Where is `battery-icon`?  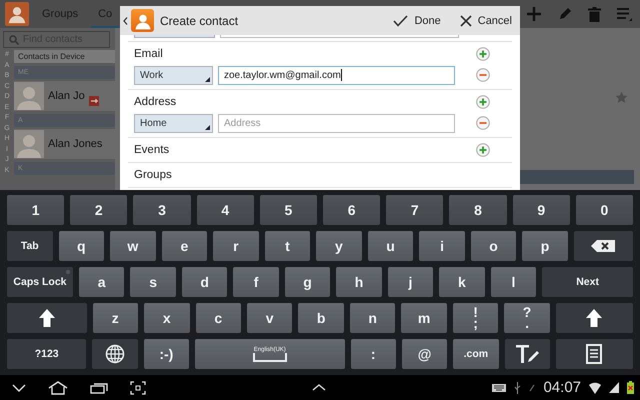
battery-icon is located at coordinates (630, 387).